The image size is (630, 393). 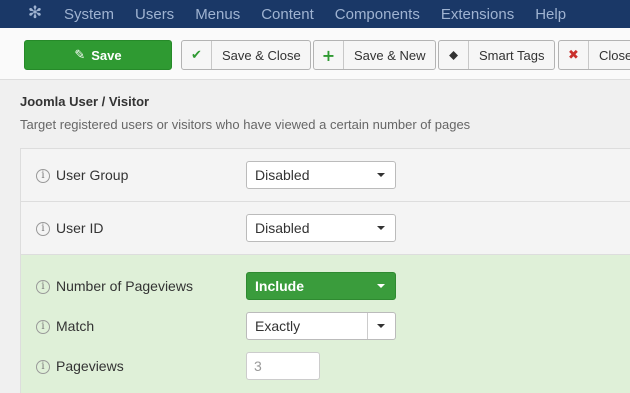 What do you see at coordinates (261, 55) in the screenshot?
I see `save-close-label: Save & Close` at bounding box center [261, 55].